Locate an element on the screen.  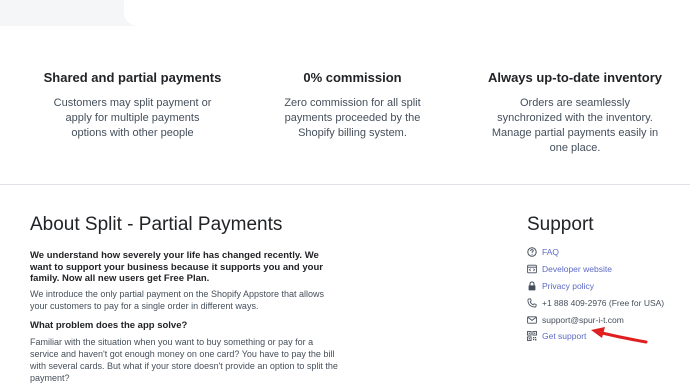
feature-line: apply for multiple payments is located at coordinates (132, 118).